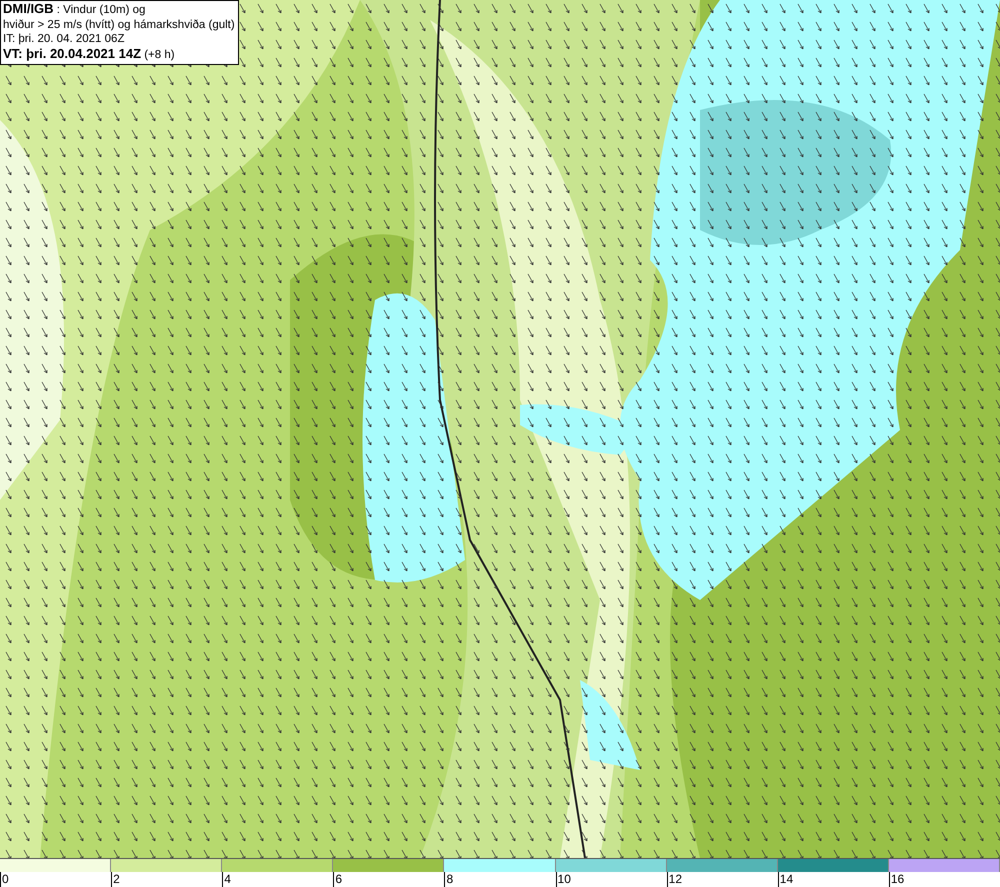 The width and height of the screenshot is (1000, 887). What do you see at coordinates (74, 10) in the screenshot?
I see `info-text: DMI/IGB : Vindur (10m) og` at bounding box center [74, 10].